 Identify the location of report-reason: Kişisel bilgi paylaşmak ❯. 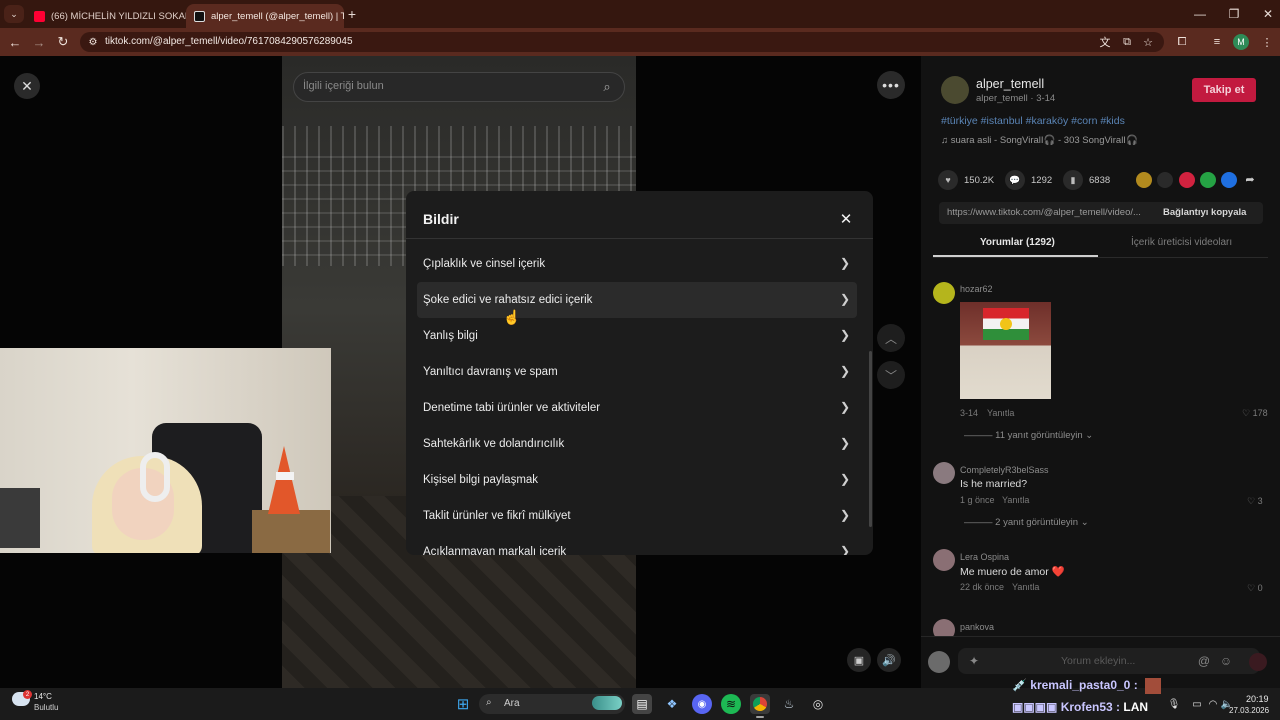
(637, 480).